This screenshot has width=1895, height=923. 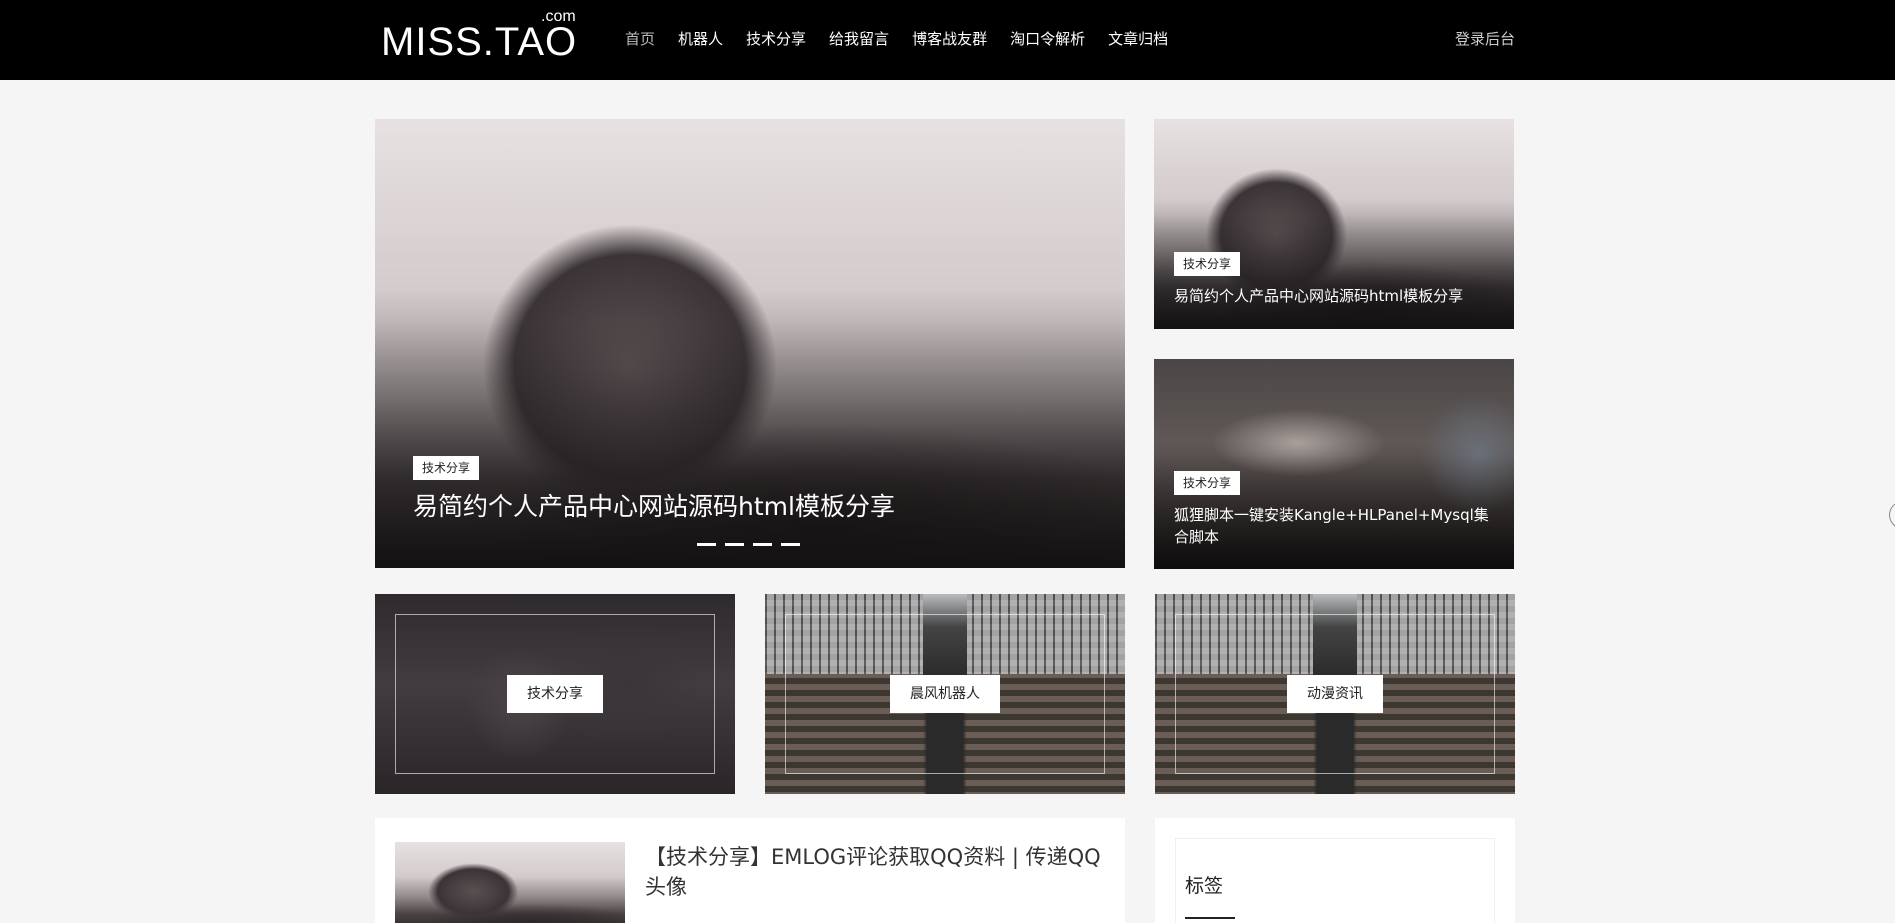 What do you see at coordinates (446, 468) in the screenshot?
I see `slider-category-tag: 技术分享` at bounding box center [446, 468].